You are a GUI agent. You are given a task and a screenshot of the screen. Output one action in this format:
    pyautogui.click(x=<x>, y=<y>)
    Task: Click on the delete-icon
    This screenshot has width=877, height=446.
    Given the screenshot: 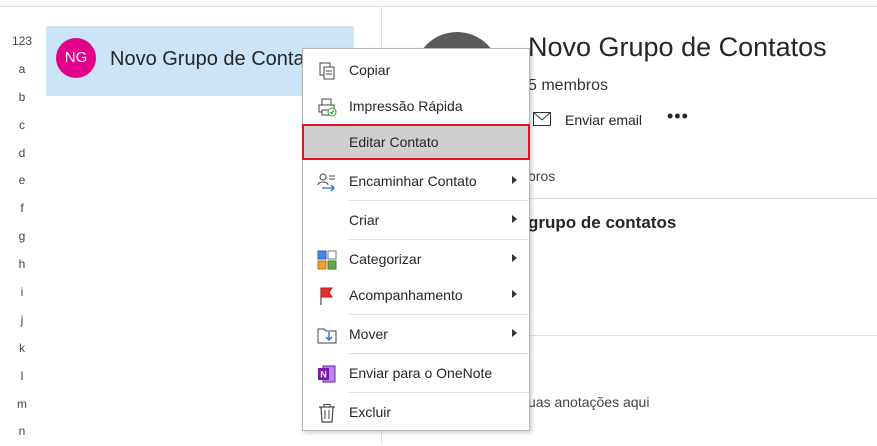 What is the action you would take?
    pyautogui.click(x=327, y=413)
    